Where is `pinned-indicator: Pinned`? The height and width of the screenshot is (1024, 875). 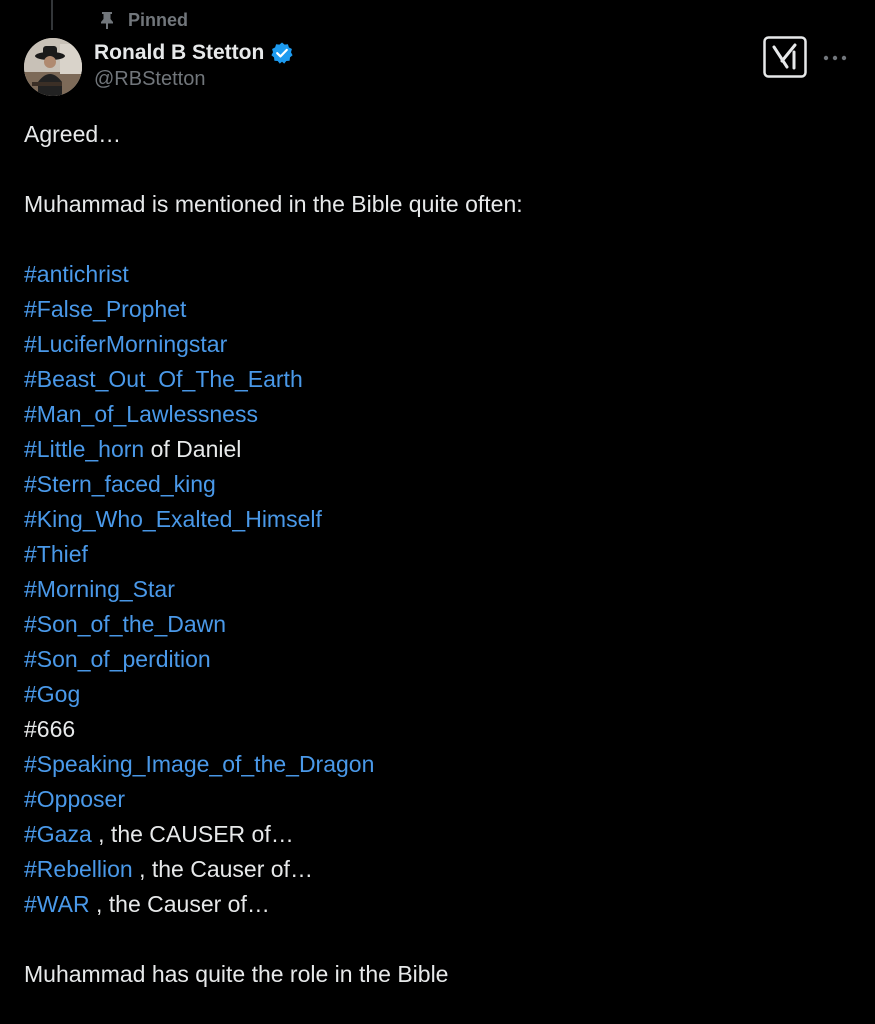
pinned-indicator: Pinned is located at coordinates (142, 20).